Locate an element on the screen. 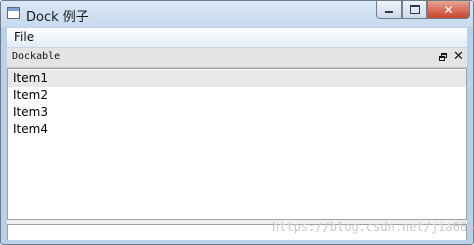 The height and width of the screenshot is (245, 474). list-item: Item1 is located at coordinates (237, 78).